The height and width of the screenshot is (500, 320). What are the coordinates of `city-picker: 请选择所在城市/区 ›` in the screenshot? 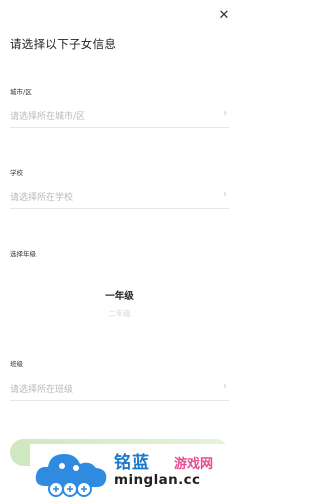 It's located at (119, 116).